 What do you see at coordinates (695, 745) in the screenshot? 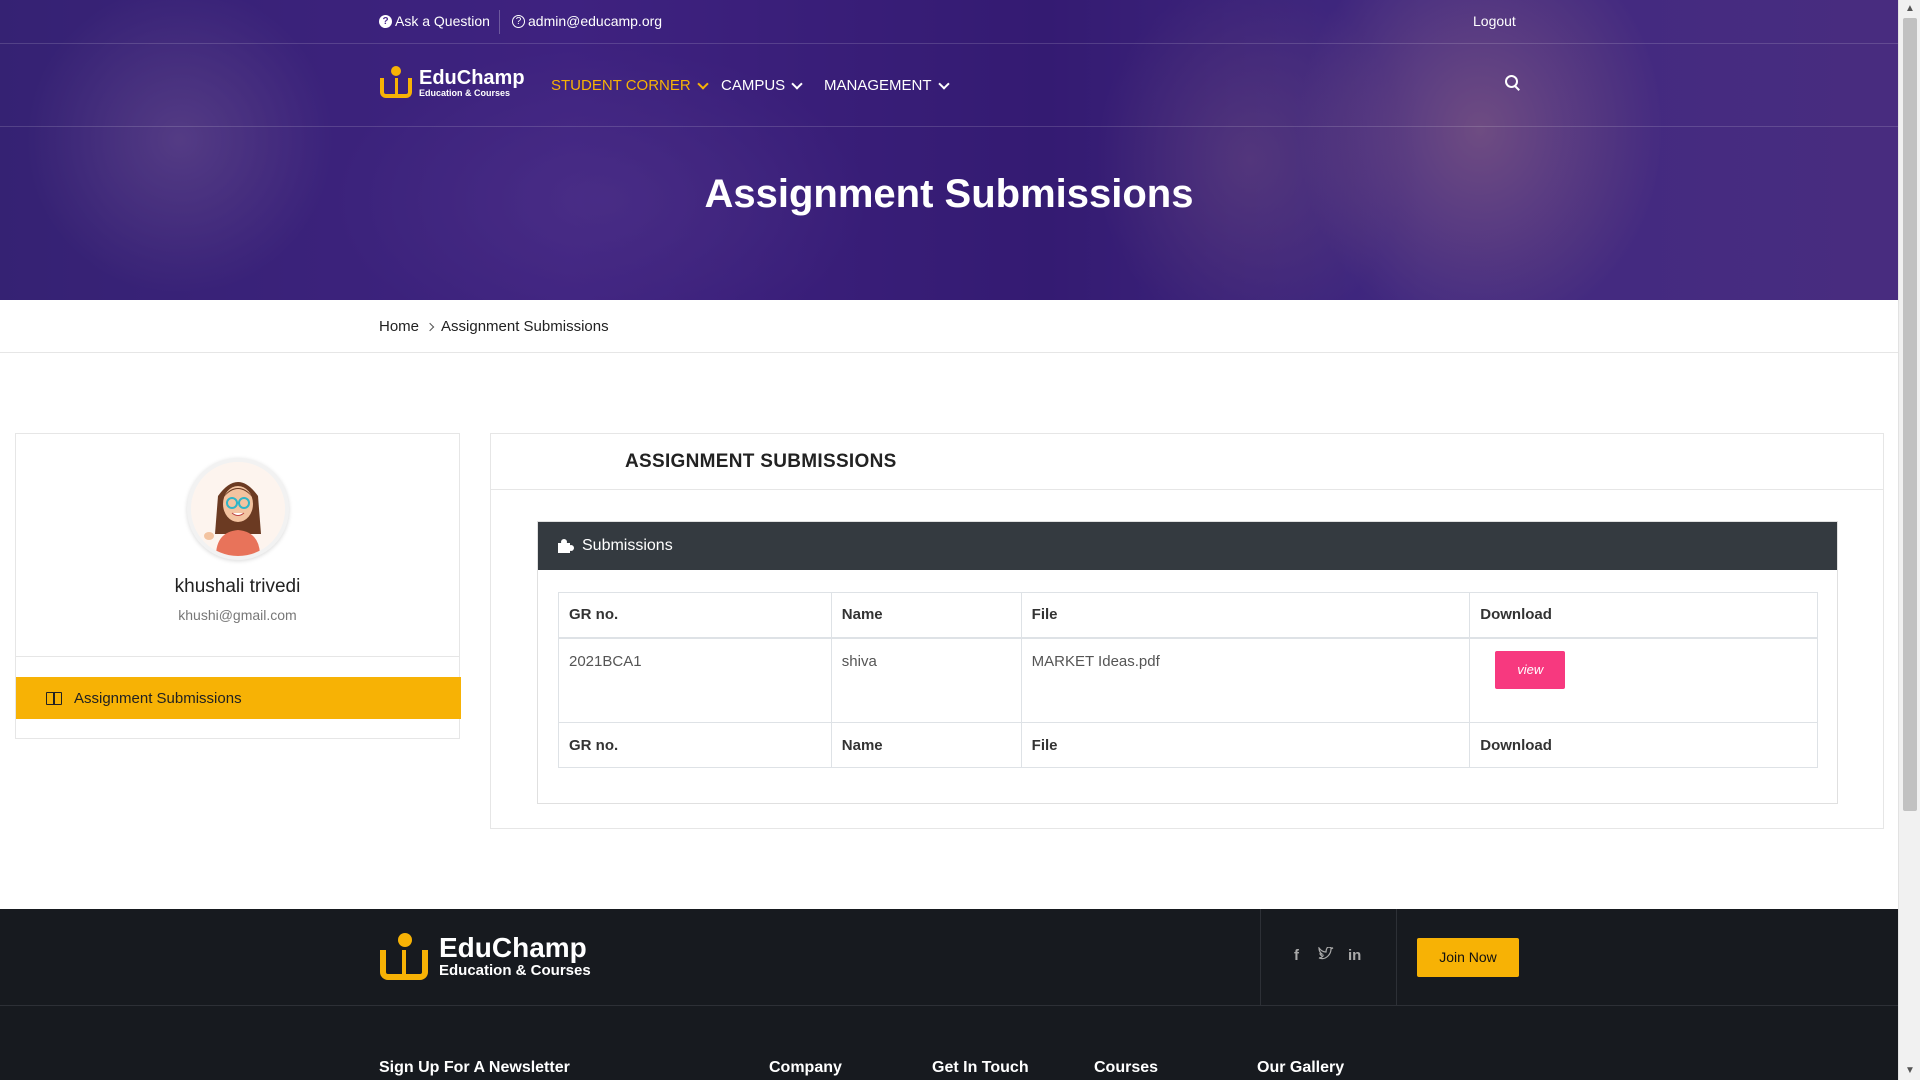
I see `column-footer-gr-no: GR no.` at bounding box center [695, 745].